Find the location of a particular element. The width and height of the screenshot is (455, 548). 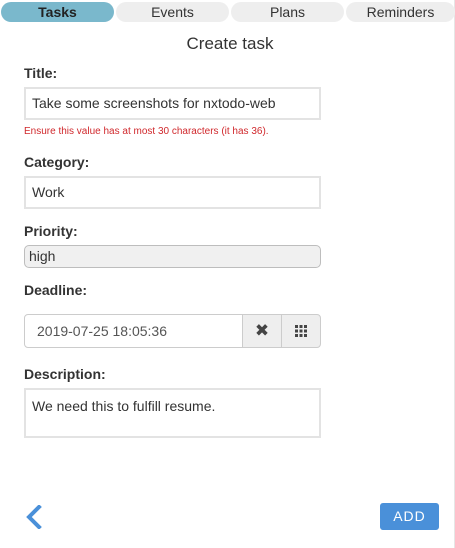

clear-deadline-button: ✖ is located at coordinates (262, 331).